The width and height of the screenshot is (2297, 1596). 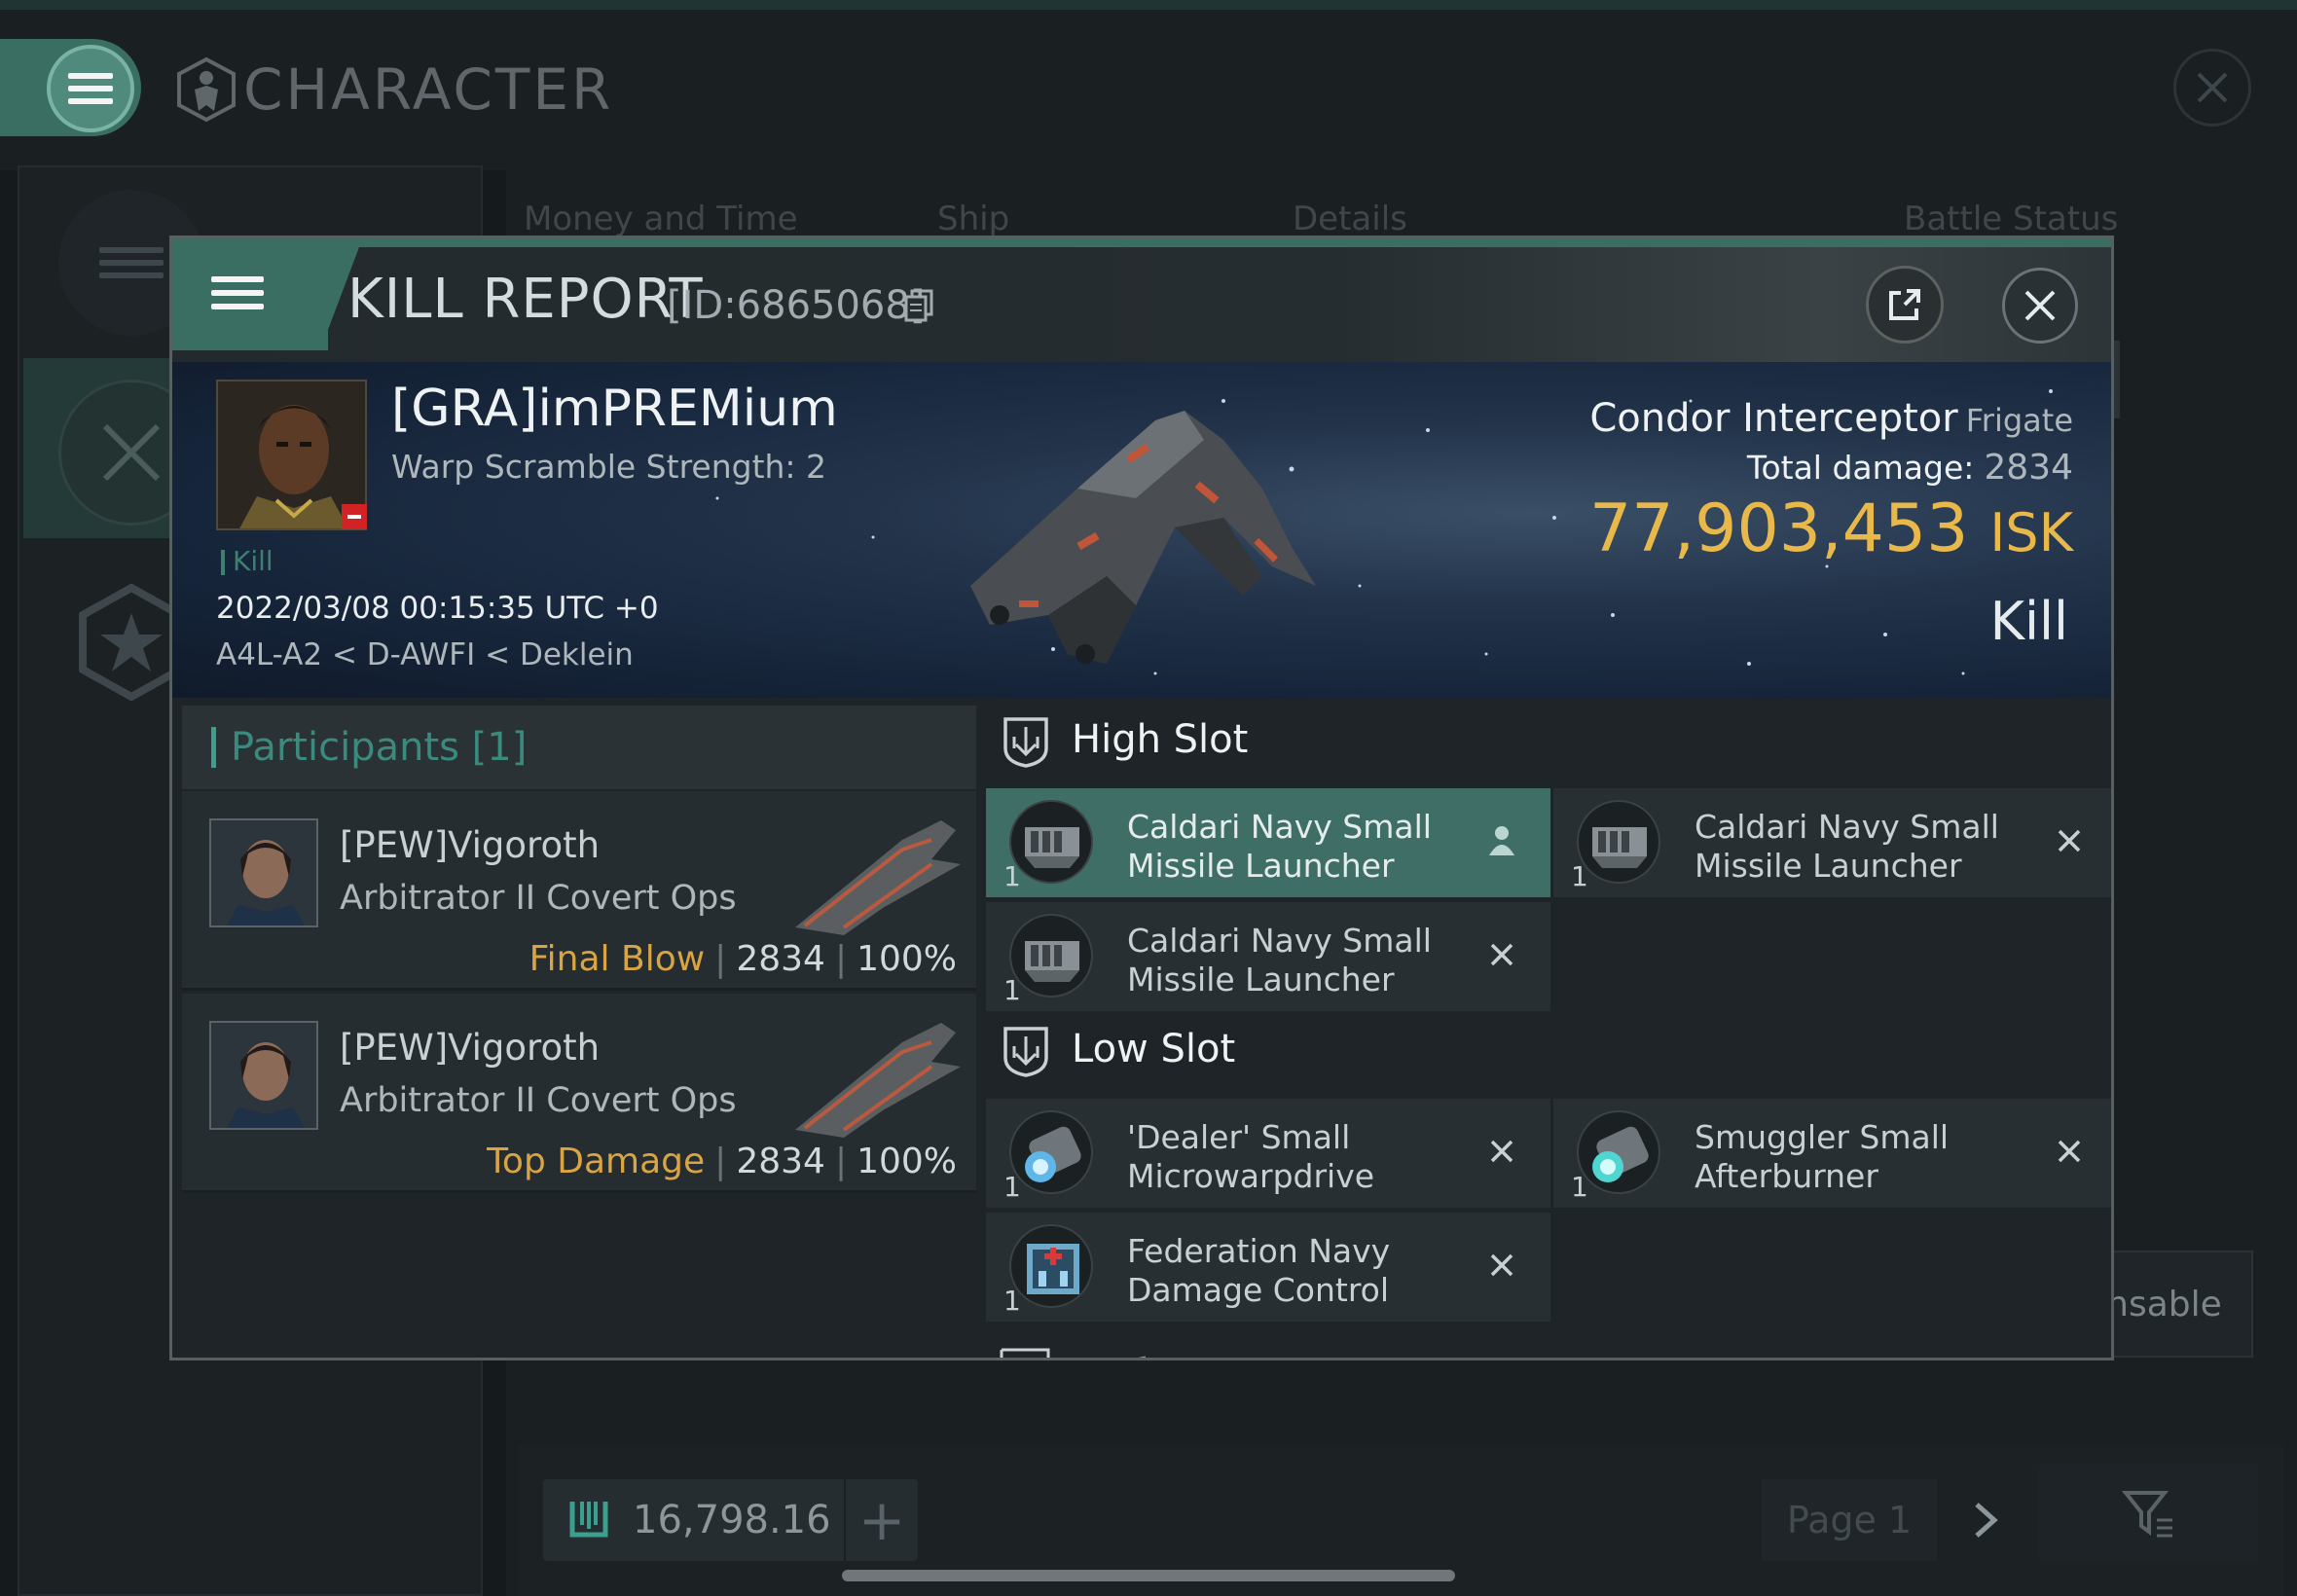 I want to click on wallet-icon, so click(x=588, y=1520).